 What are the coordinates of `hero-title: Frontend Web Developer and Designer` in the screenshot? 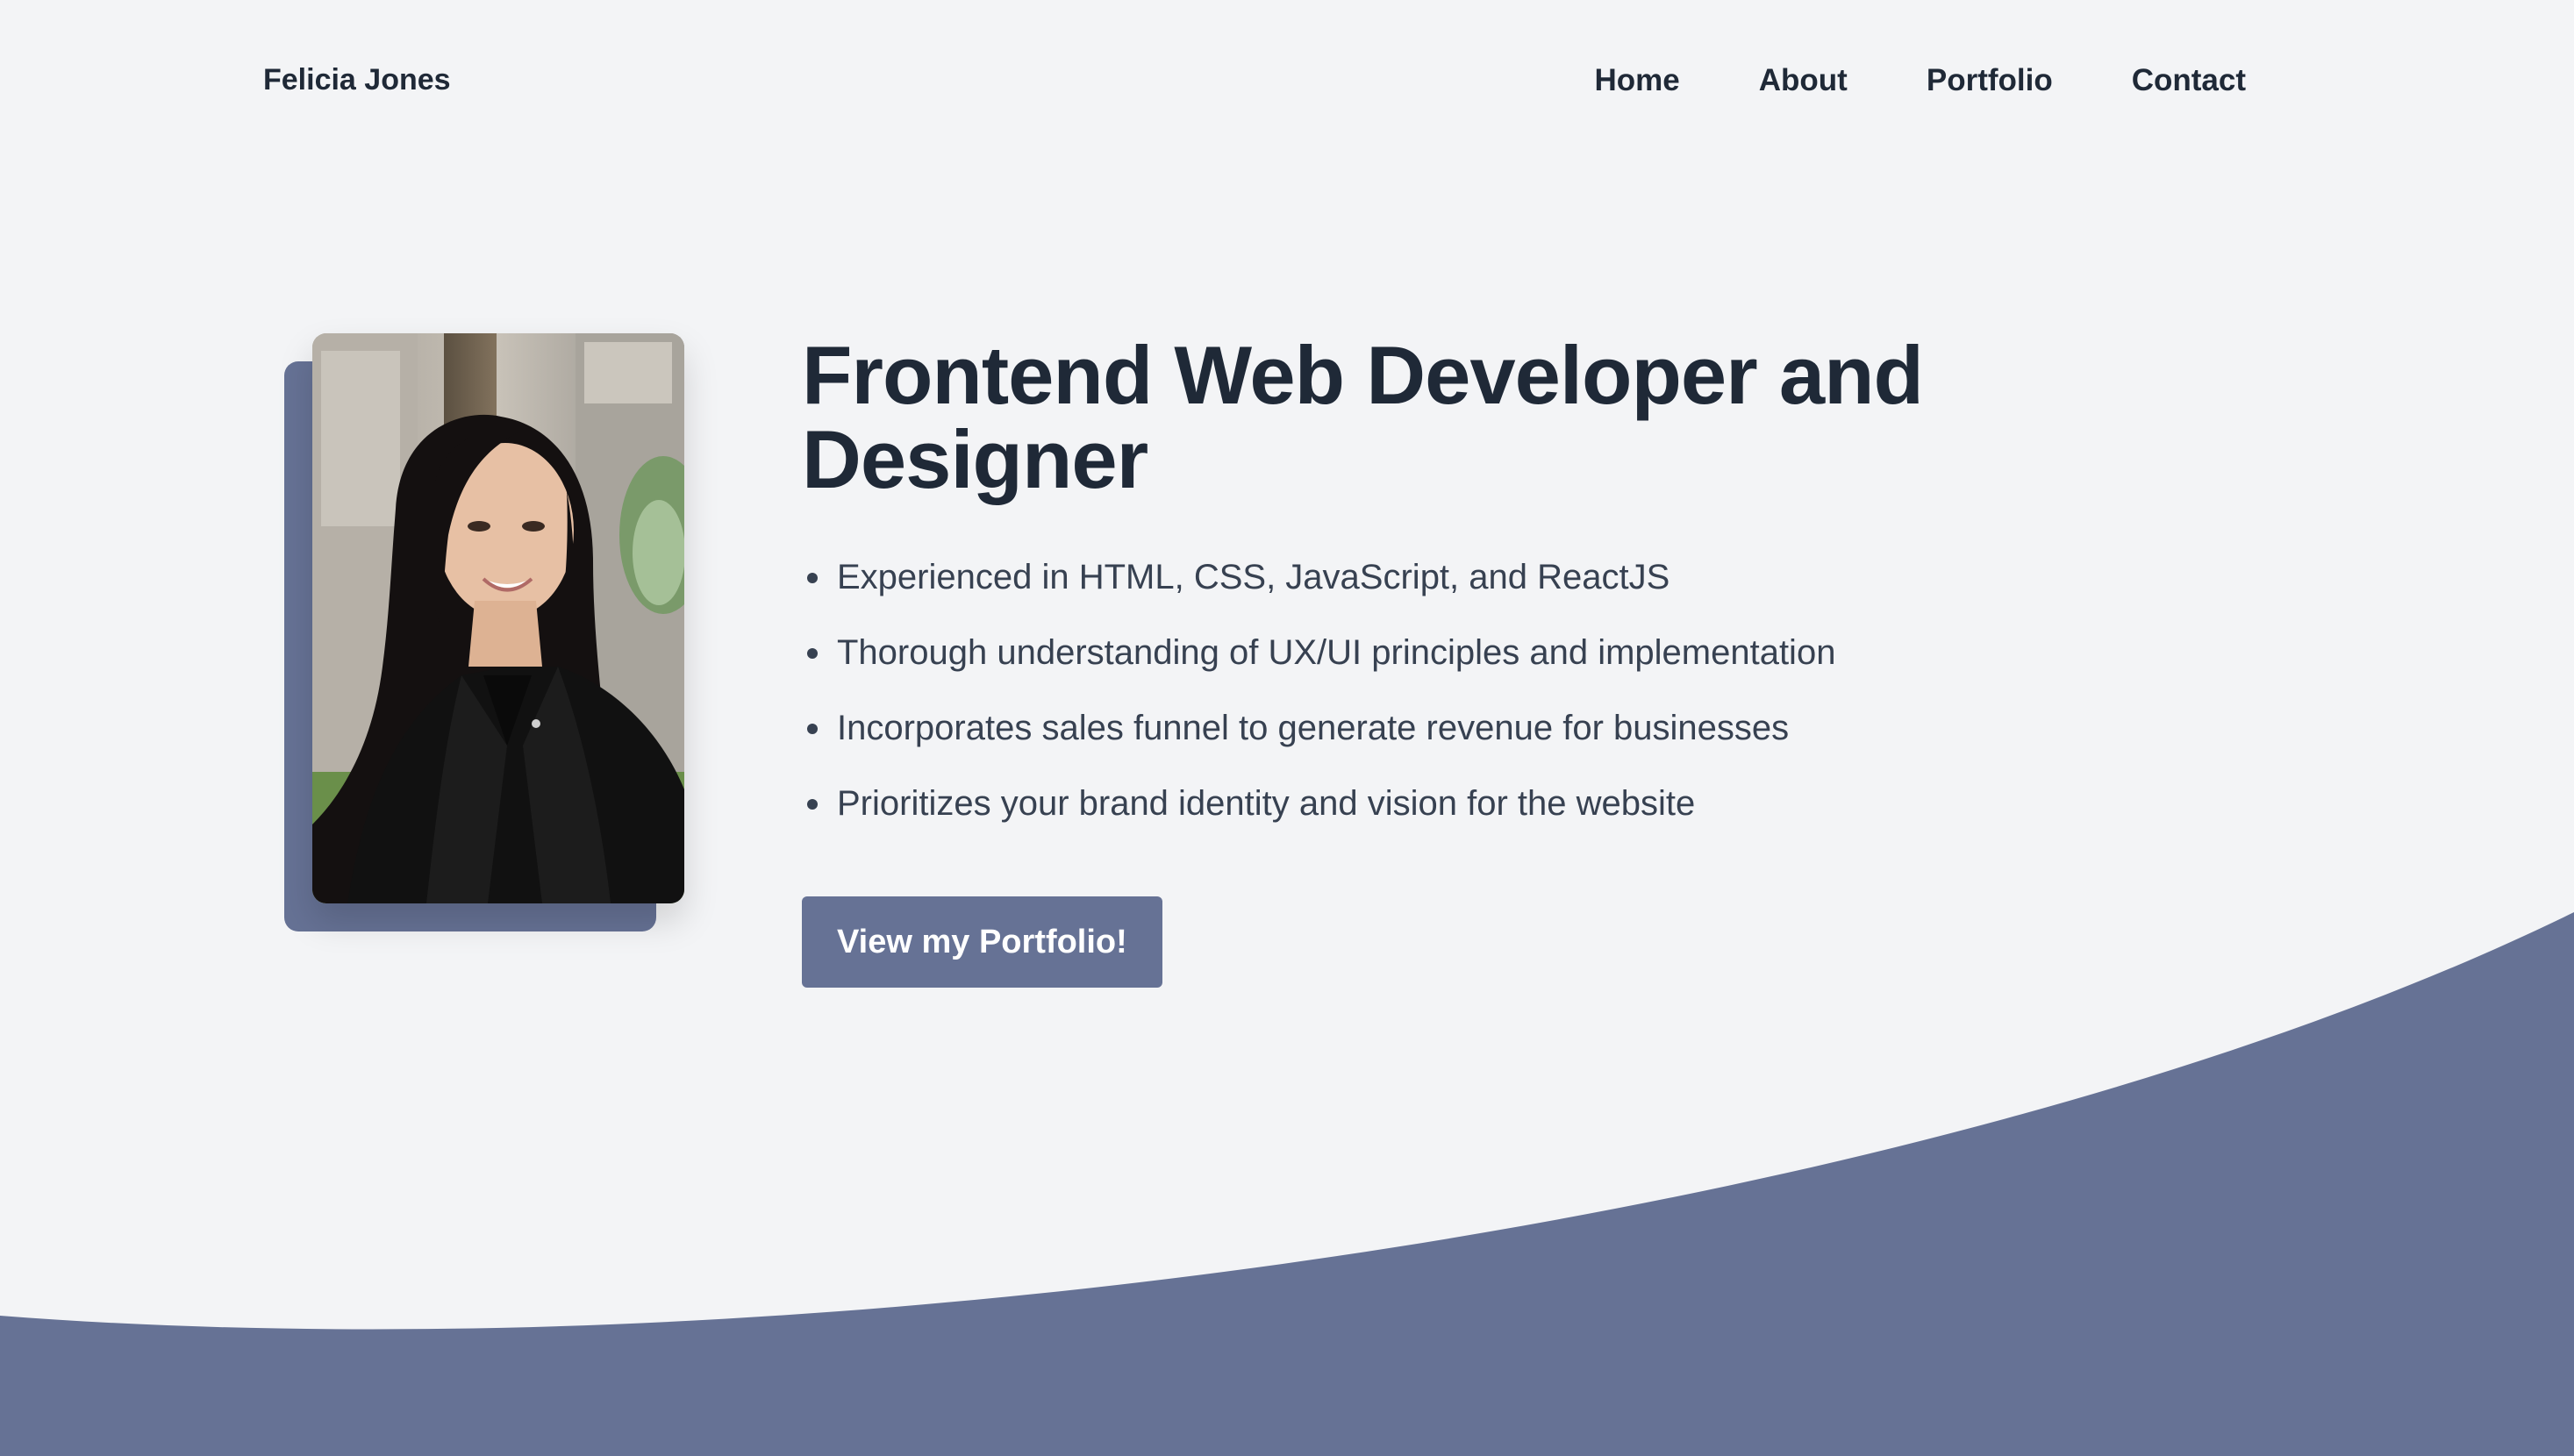 It's located at (1363, 417).